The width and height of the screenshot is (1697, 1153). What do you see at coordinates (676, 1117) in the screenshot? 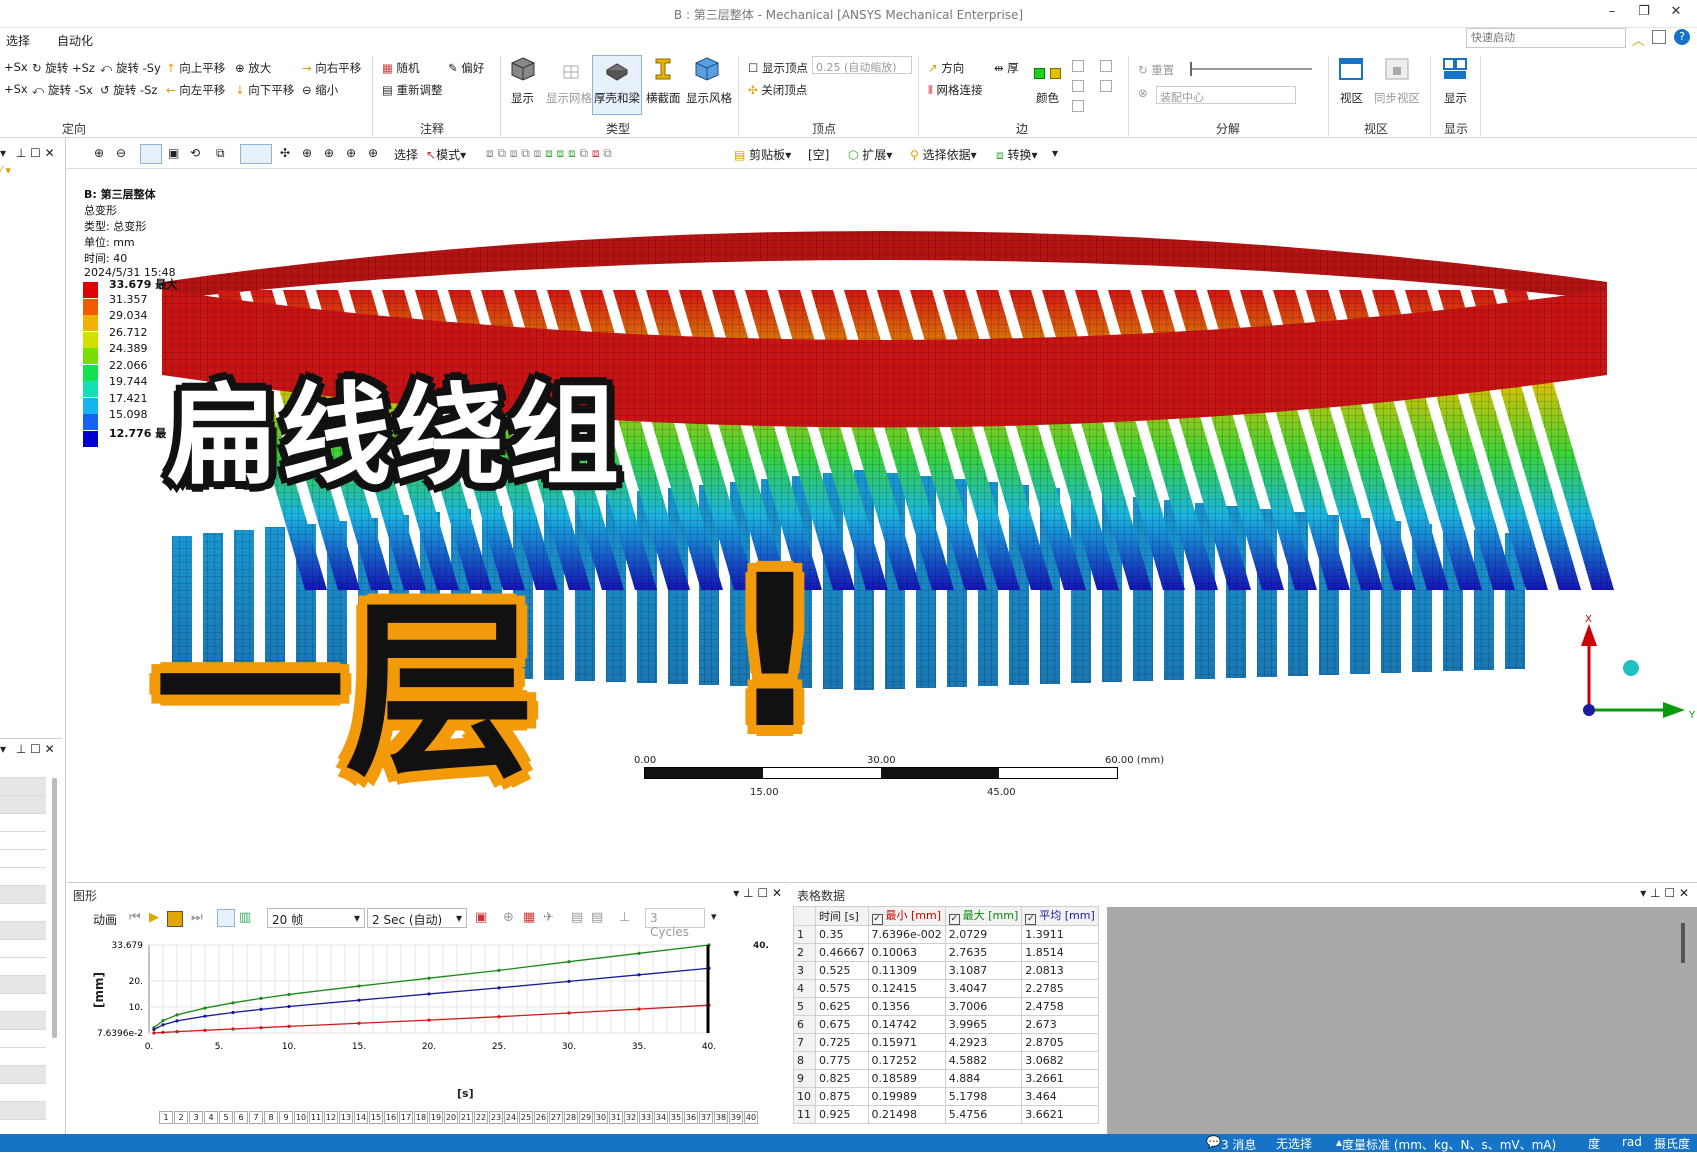
I see `frame-cell: 35` at bounding box center [676, 1117].